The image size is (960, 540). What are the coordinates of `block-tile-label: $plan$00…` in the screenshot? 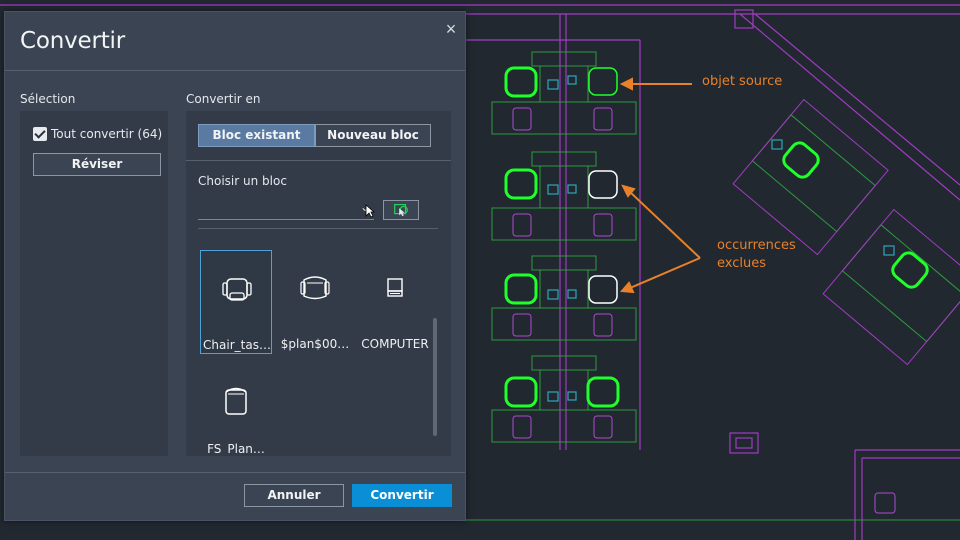 It's located at (315, 344).